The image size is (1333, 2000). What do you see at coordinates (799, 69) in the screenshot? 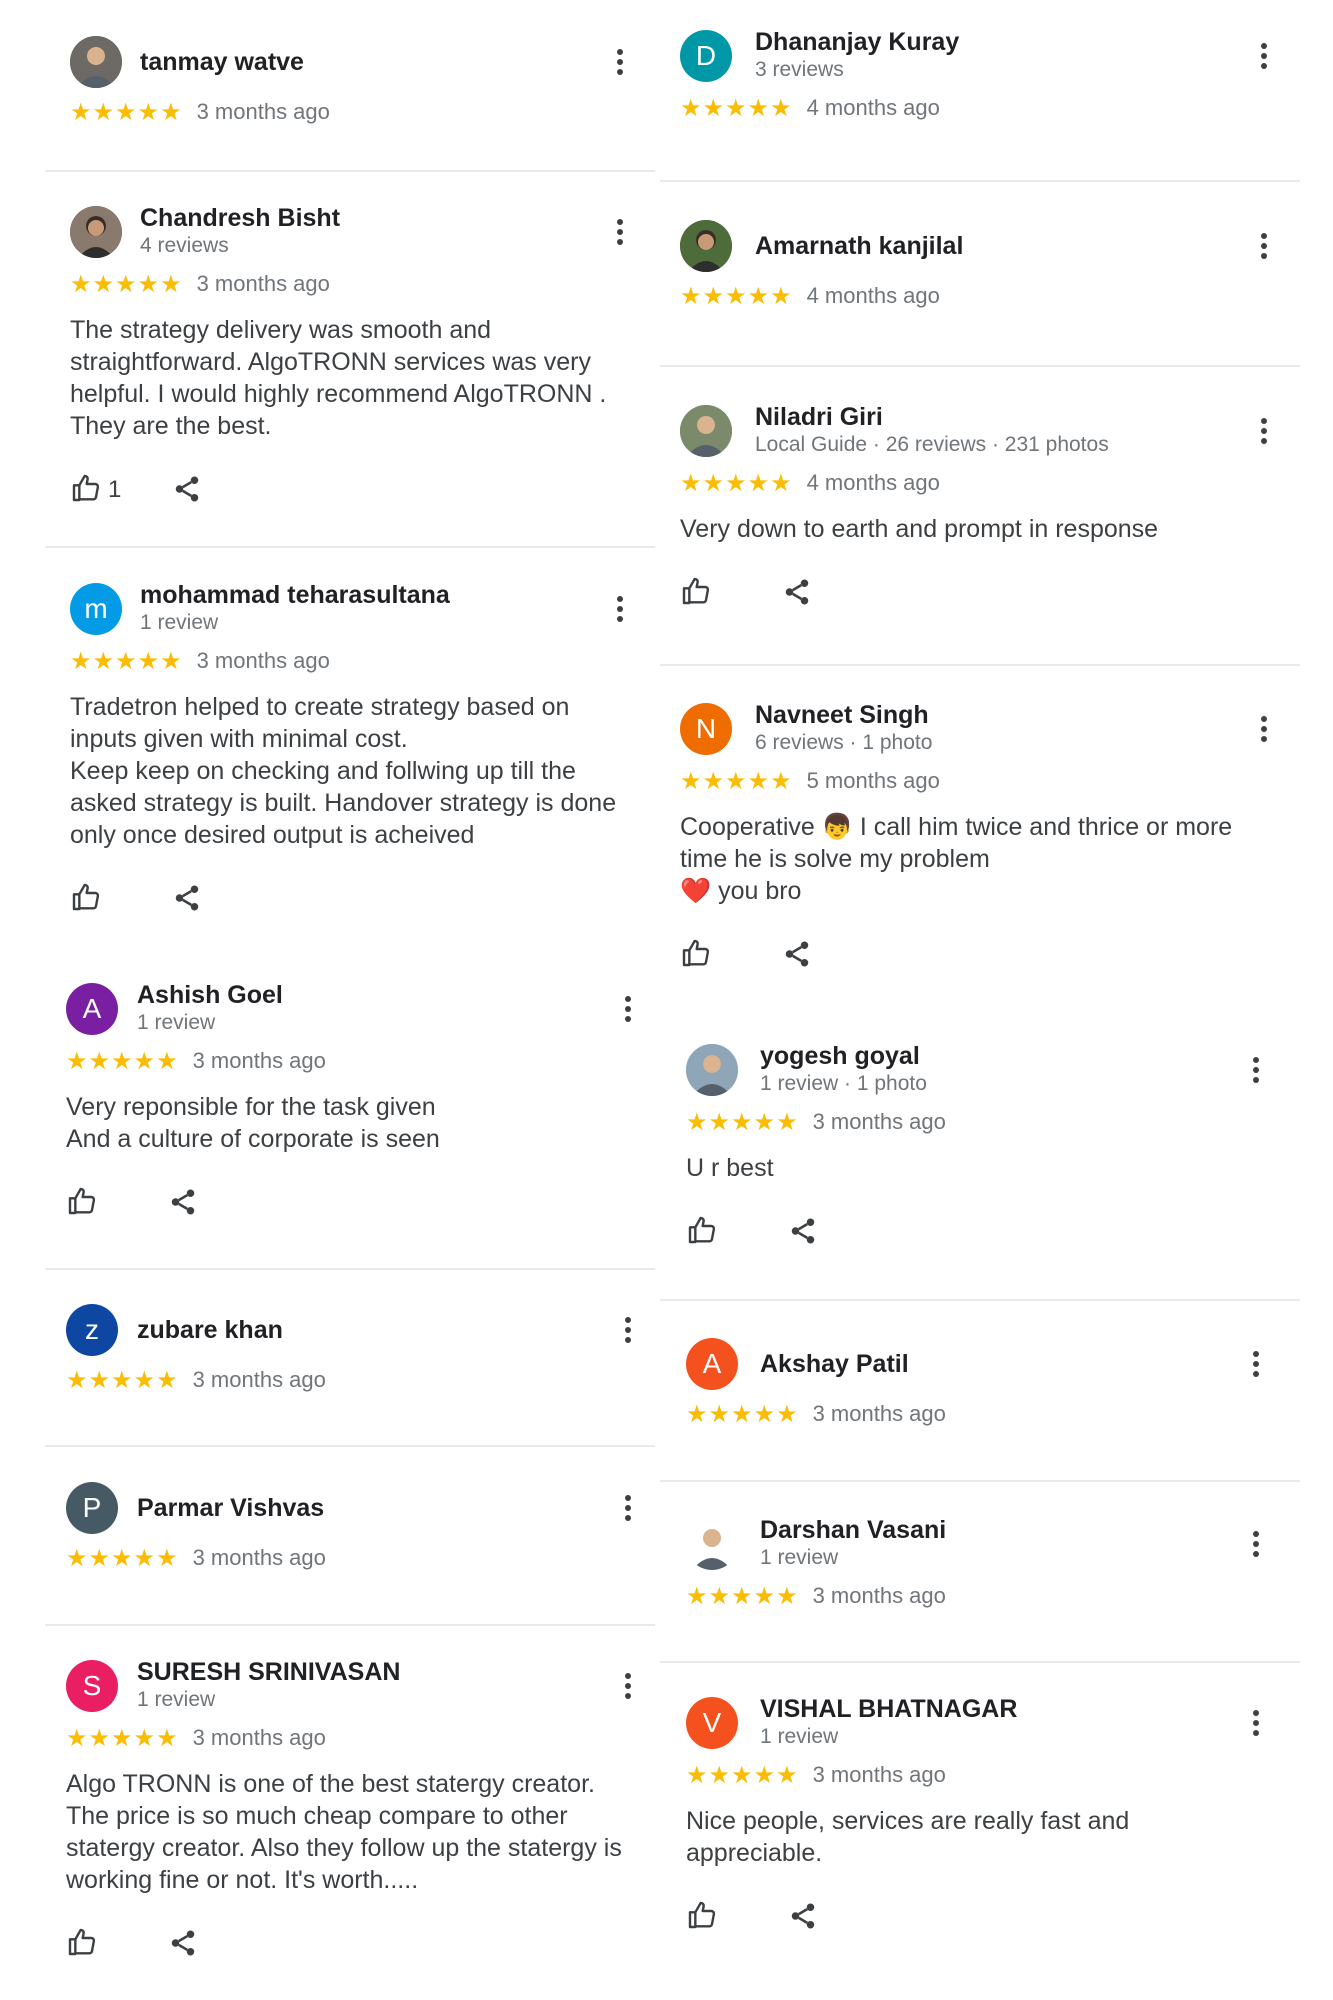
I see `reviewer-stats: 3 reviews` at bounding box center [799, 69].